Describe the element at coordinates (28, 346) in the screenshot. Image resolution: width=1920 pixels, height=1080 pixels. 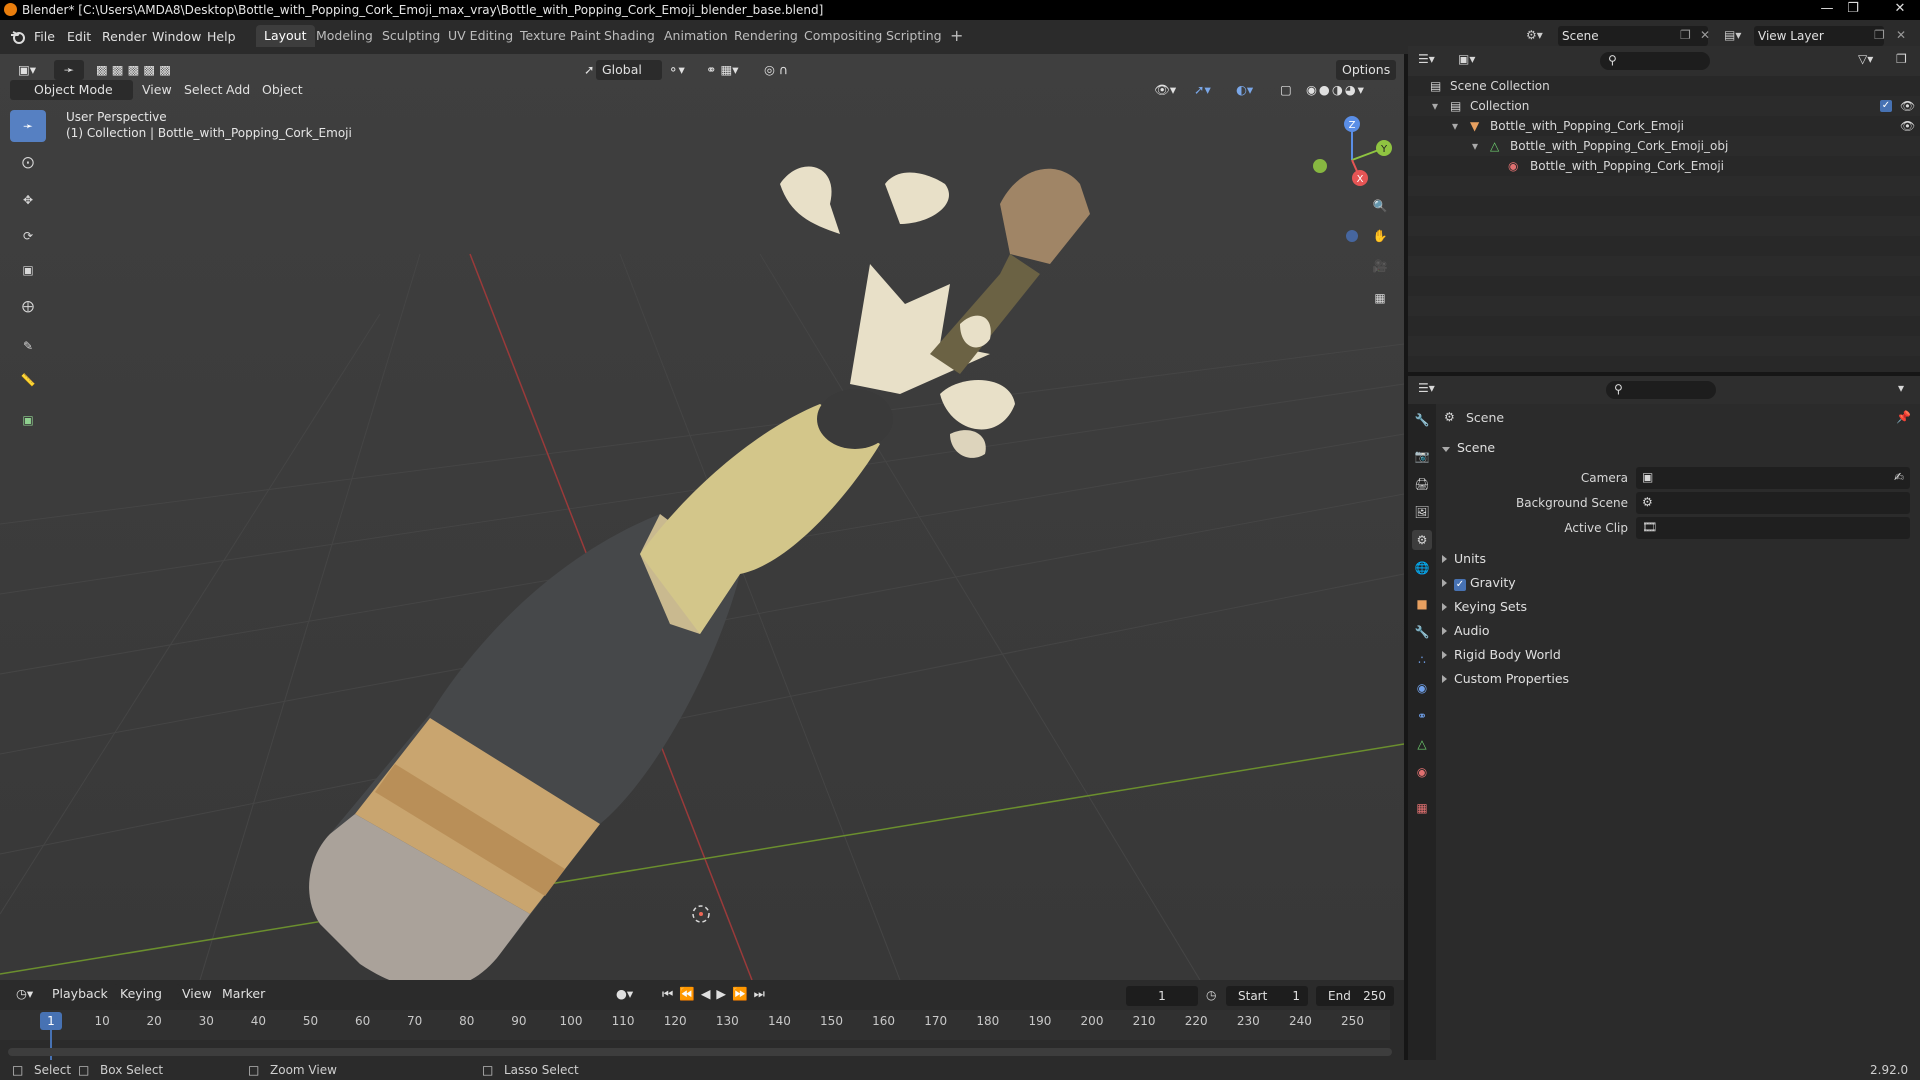
I see `tool-annotate: ✎` at that location.